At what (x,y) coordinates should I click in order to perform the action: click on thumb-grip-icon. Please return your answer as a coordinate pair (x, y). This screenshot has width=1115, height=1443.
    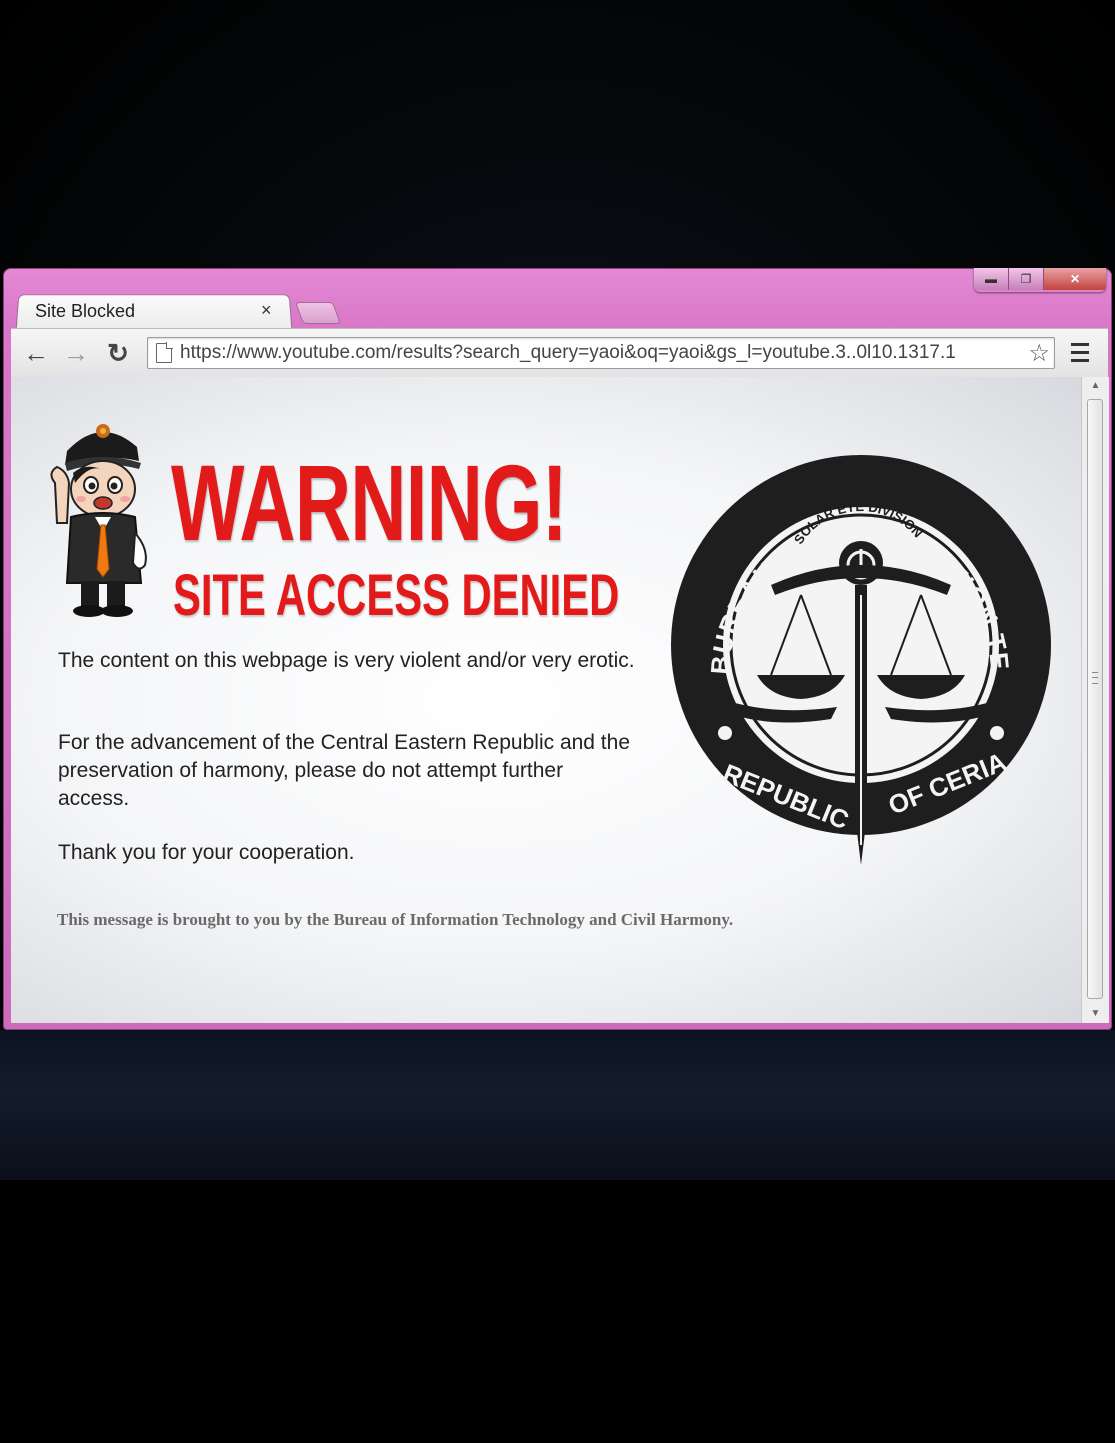
    Looking at the image, I should click on (1095, 678).